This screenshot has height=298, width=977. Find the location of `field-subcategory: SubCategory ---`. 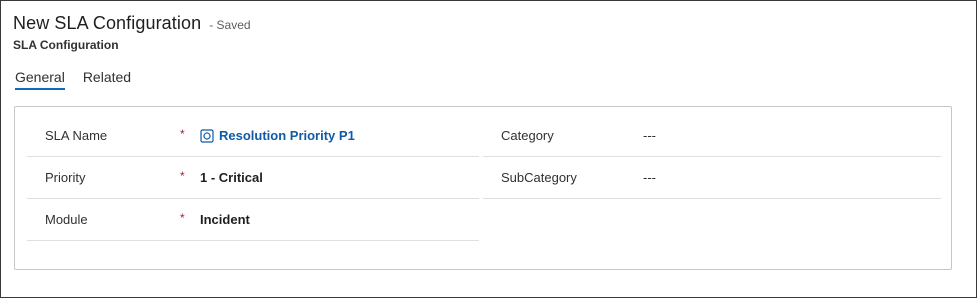

field-subcategory: SubCategory --- is located at coordinates (712, 178).